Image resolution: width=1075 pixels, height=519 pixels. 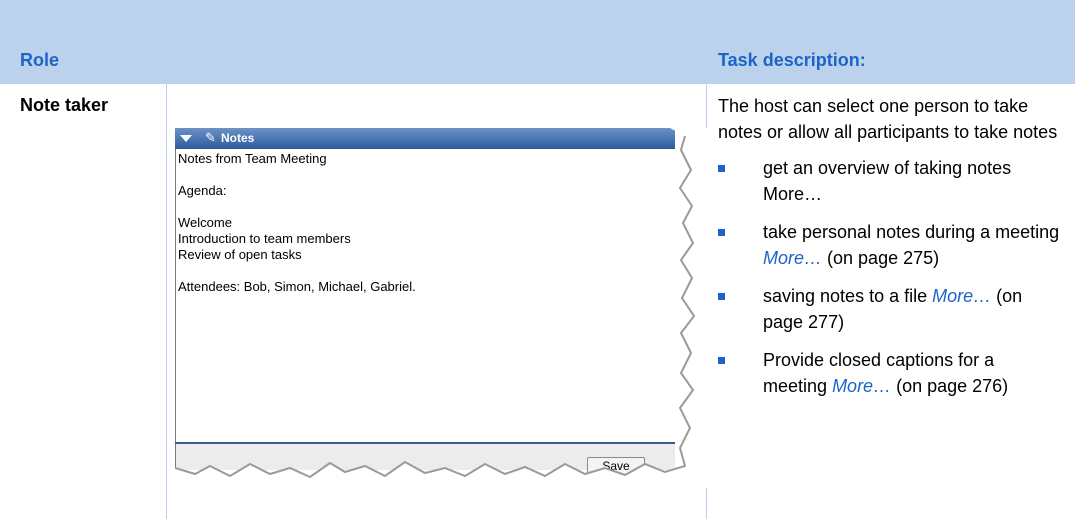 I want to click on role-name: Note taker, so click(x=64, y=105).